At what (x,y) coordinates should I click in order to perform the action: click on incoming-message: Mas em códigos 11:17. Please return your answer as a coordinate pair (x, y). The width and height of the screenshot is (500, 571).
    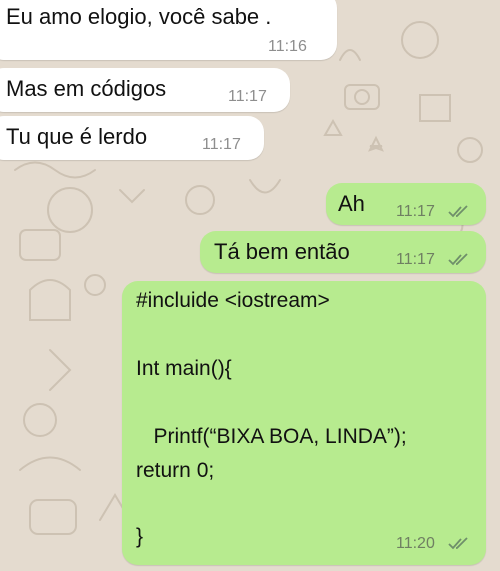
    Looking at the image, I should click on (145, 90).